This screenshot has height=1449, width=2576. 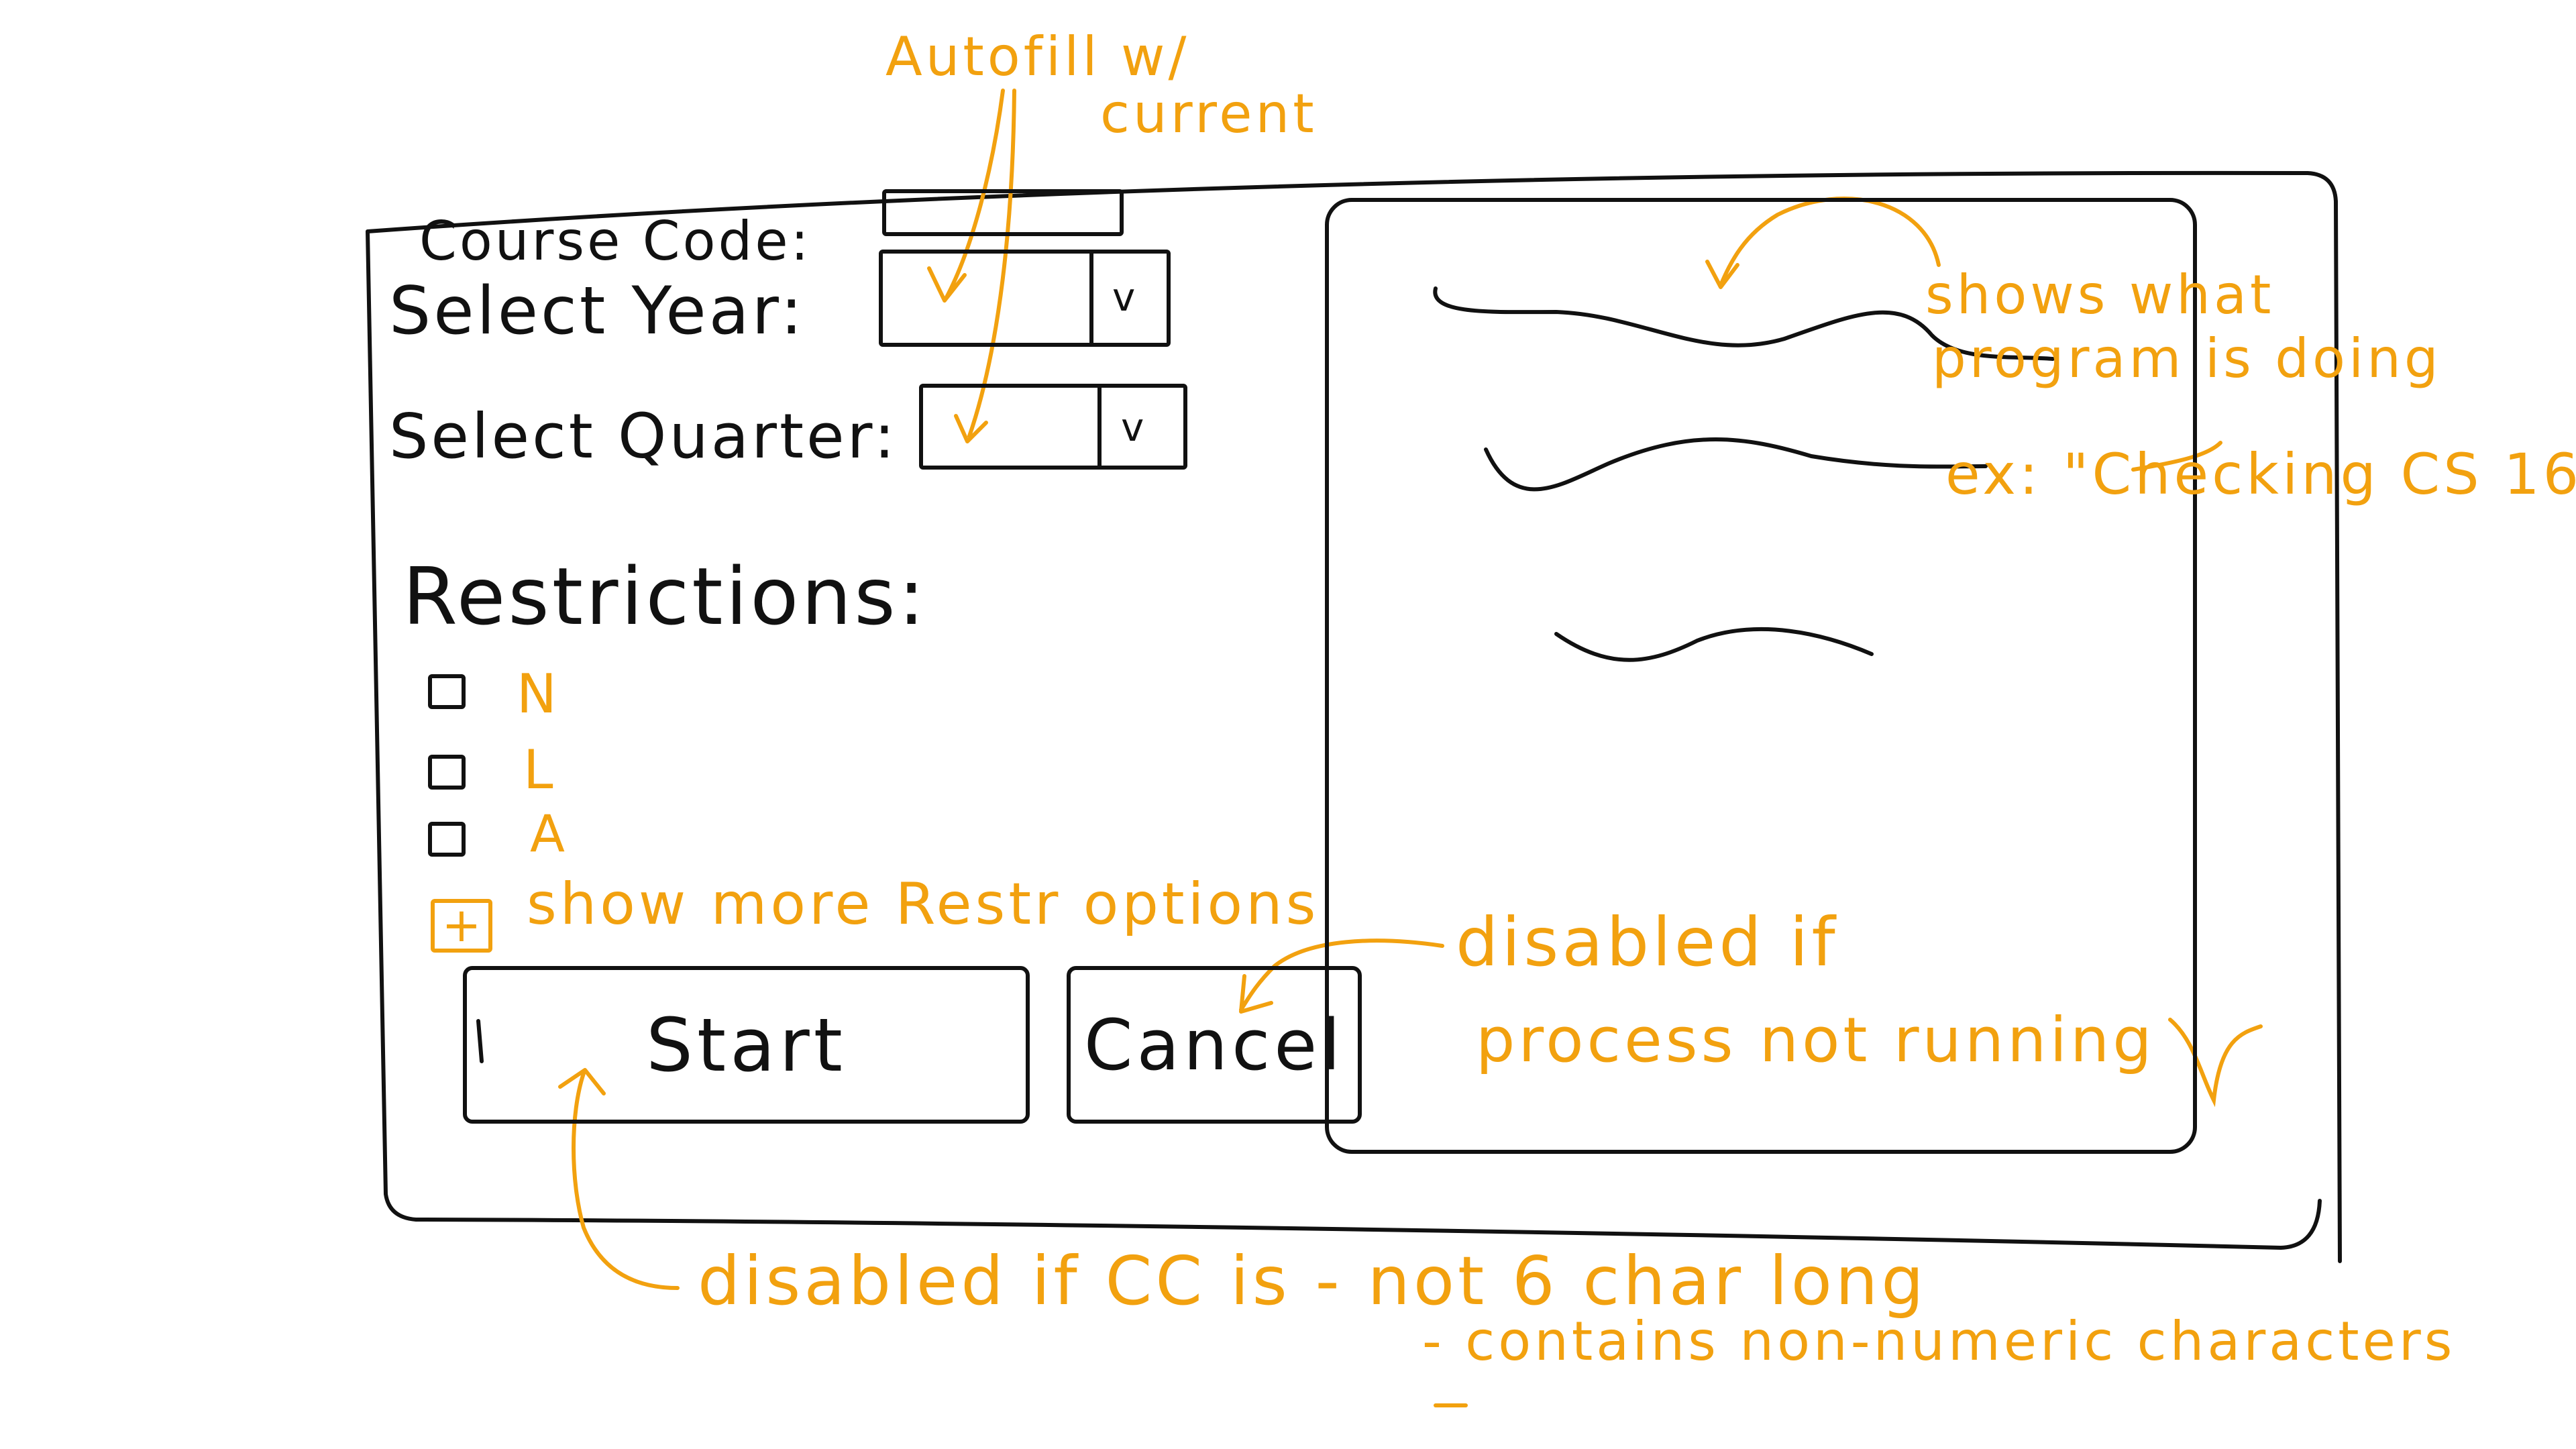 What do you see at coordinates (2187, 358) in the screenshot?
I see `annotation-shows-line2: program is doing` at bounding box center [2187, 358].